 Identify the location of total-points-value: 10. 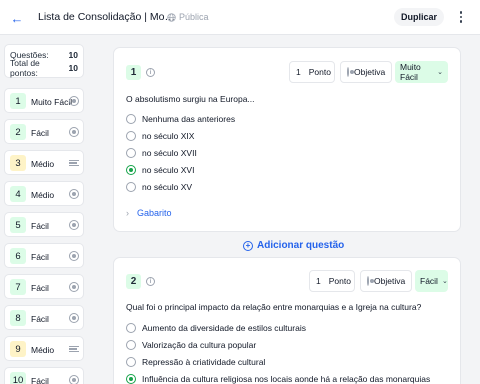
(73, 67).